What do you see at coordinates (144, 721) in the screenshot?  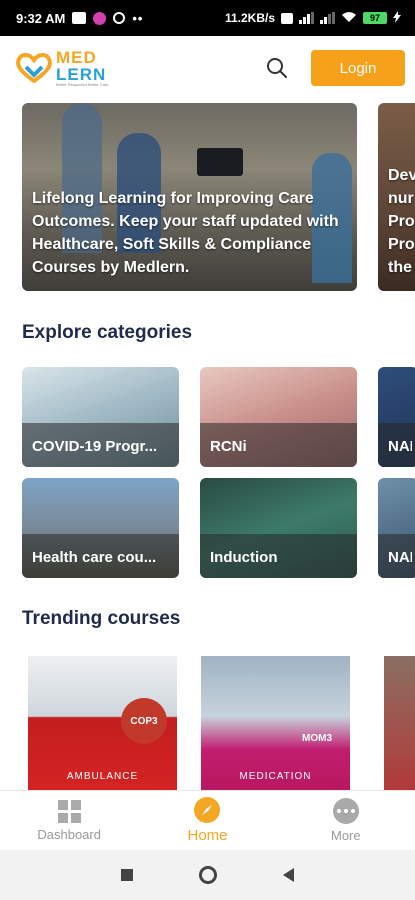 I see `course-code: COP3` at bounding box center [144, 721].